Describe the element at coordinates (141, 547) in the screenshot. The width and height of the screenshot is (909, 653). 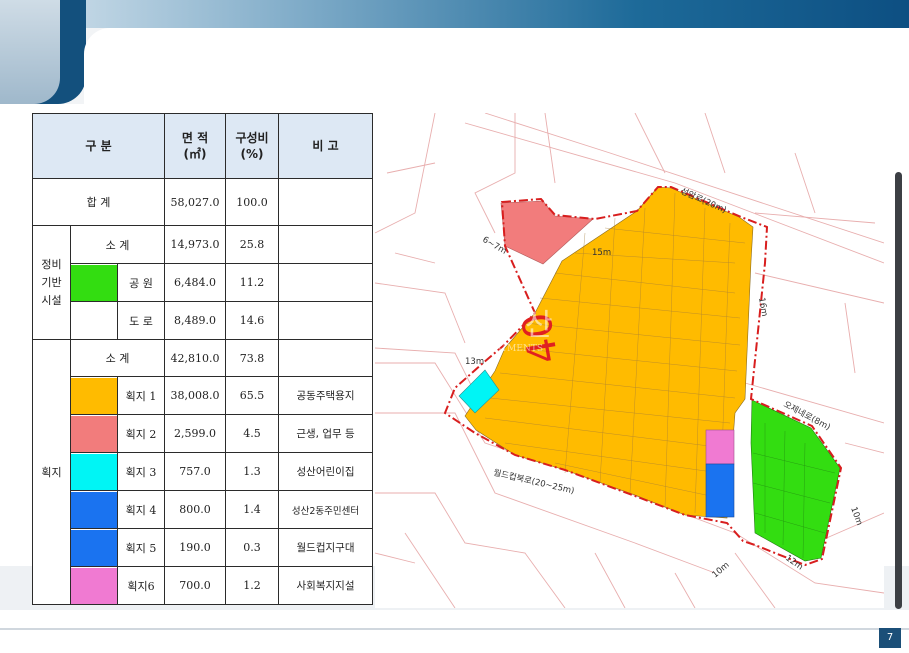
I see `lot-5-label: 획지 5` at that location.